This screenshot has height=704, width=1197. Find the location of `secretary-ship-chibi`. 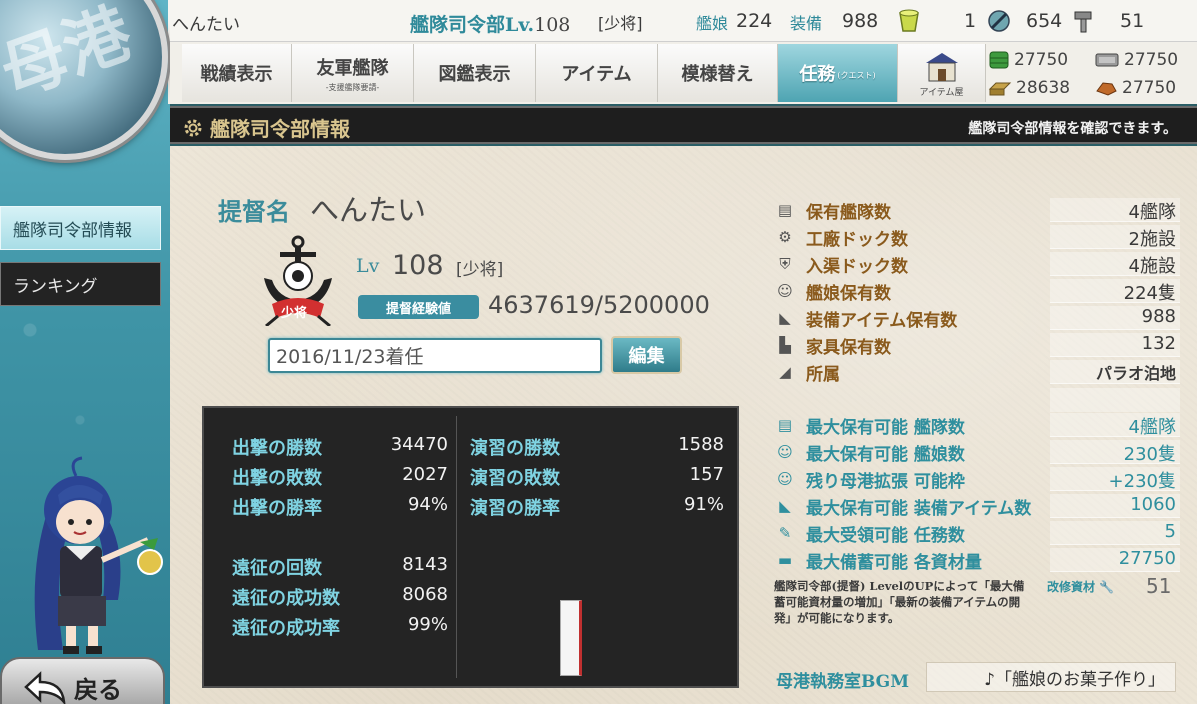

secretary-ship-chibi is located at coordinates (98, 555).